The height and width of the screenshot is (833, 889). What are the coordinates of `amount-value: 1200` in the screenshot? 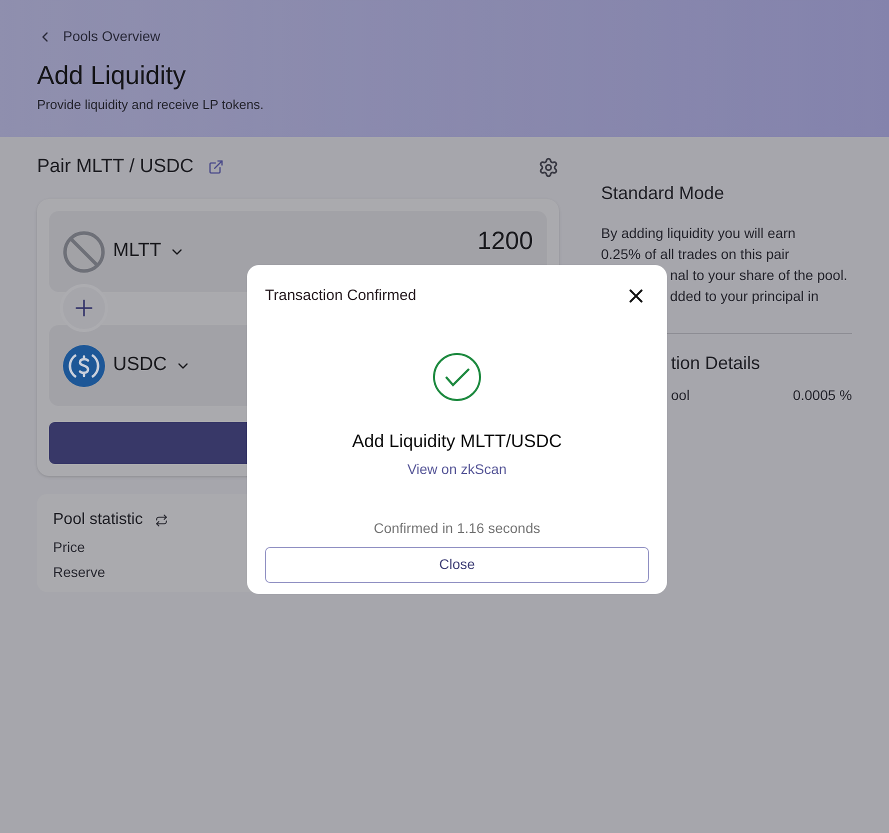 It's located at (505, 241).